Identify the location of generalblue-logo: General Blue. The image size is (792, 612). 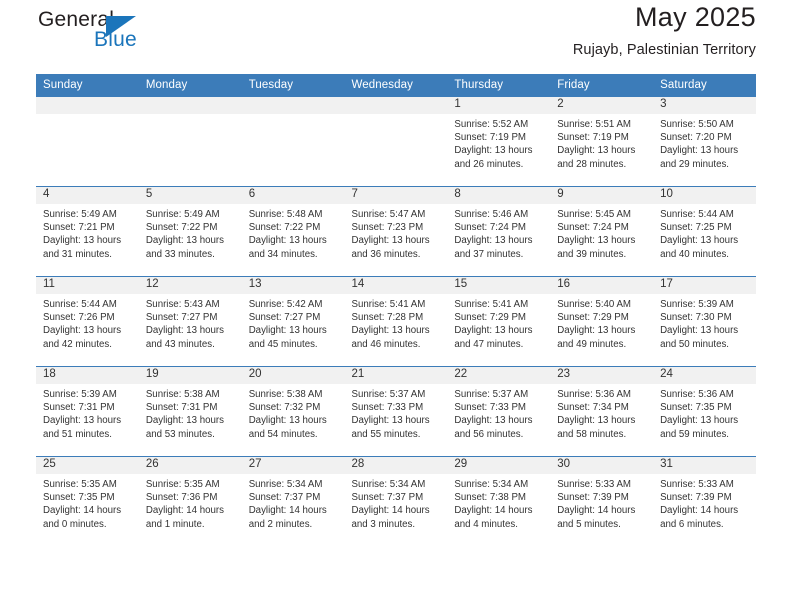
(126, 34).